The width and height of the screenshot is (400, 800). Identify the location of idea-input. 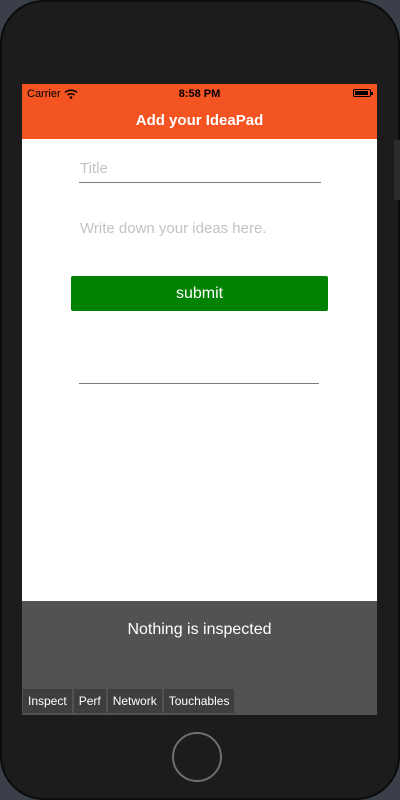
(200, 228).